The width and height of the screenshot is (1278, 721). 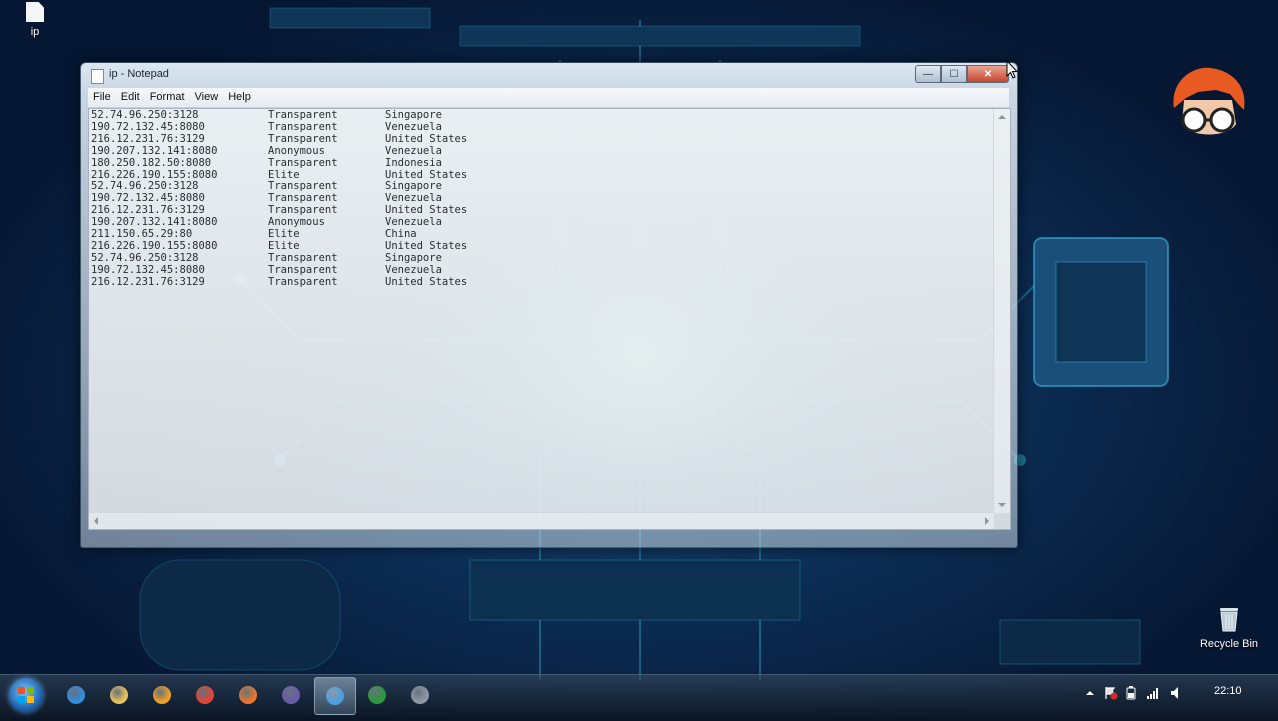 What do you see at coordinates (96, 521) in the screenshot?
I see `scroll-left-arrow-icon` at bounding box center [96, 521].